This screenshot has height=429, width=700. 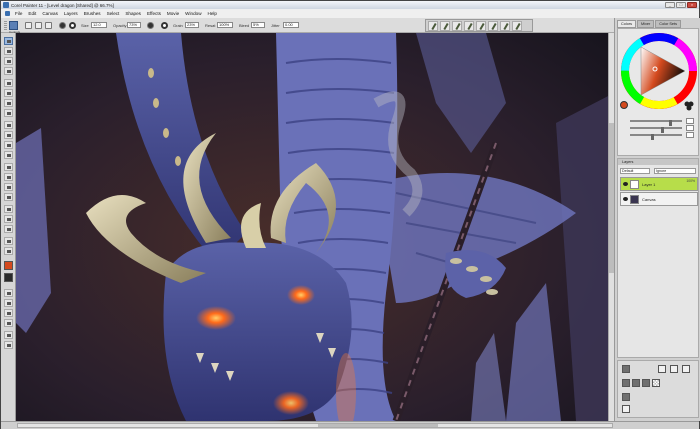 What do you see at coordinates (71, 13) in the screenshot?
I see `menu-layers: Layers` at bounding box center [71, 13].